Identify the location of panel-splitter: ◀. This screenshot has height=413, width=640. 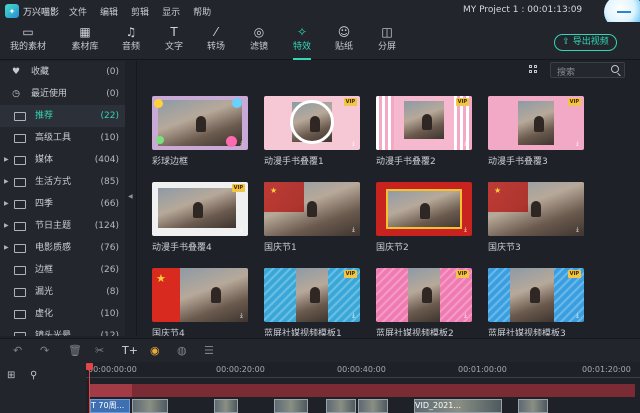
(131, 198).